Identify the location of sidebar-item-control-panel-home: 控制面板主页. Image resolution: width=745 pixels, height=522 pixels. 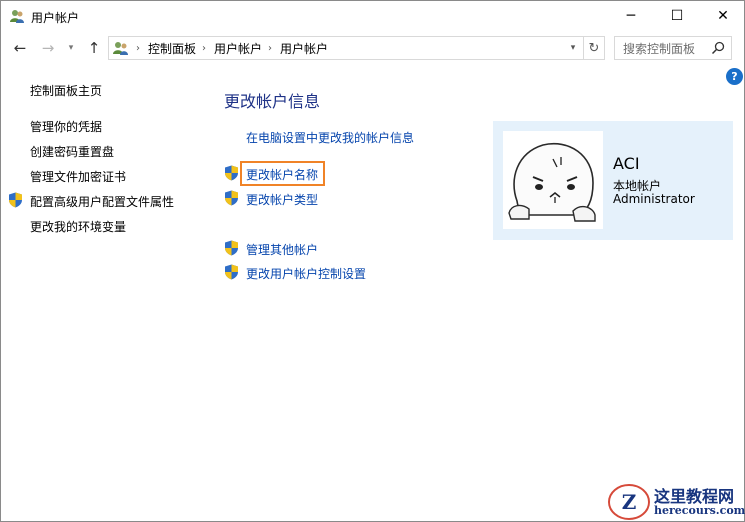
(66, 90).